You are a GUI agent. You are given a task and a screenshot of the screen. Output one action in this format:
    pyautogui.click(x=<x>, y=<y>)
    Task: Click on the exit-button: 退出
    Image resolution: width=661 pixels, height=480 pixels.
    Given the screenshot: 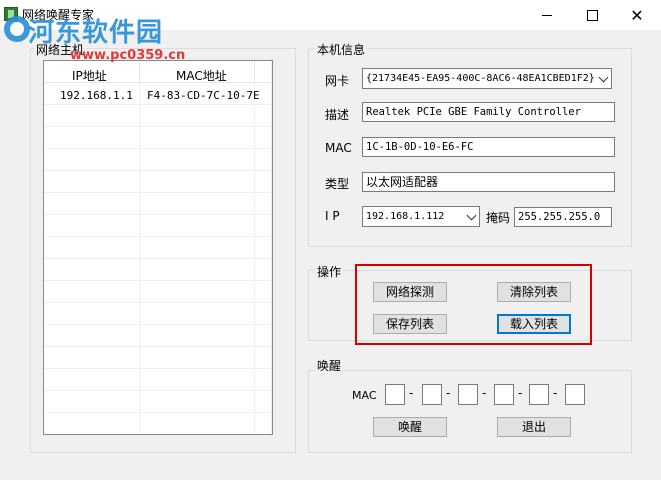 What is the action you would take?
    pyautogui.click(x=534, y=427)
    